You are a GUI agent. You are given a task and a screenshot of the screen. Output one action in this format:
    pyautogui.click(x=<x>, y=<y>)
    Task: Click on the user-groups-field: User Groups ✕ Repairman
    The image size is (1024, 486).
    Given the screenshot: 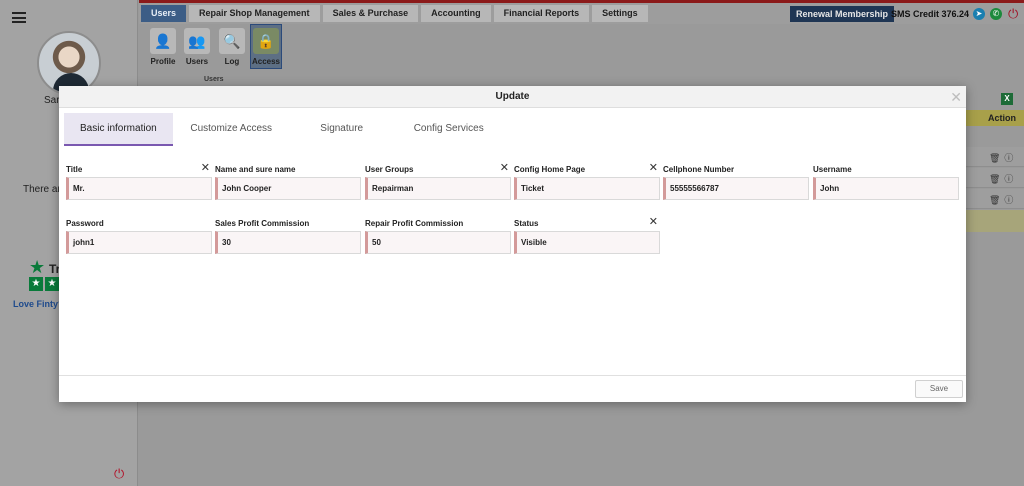 What is the action you would take?
    pyautogui.click(x=438, y=181)
    